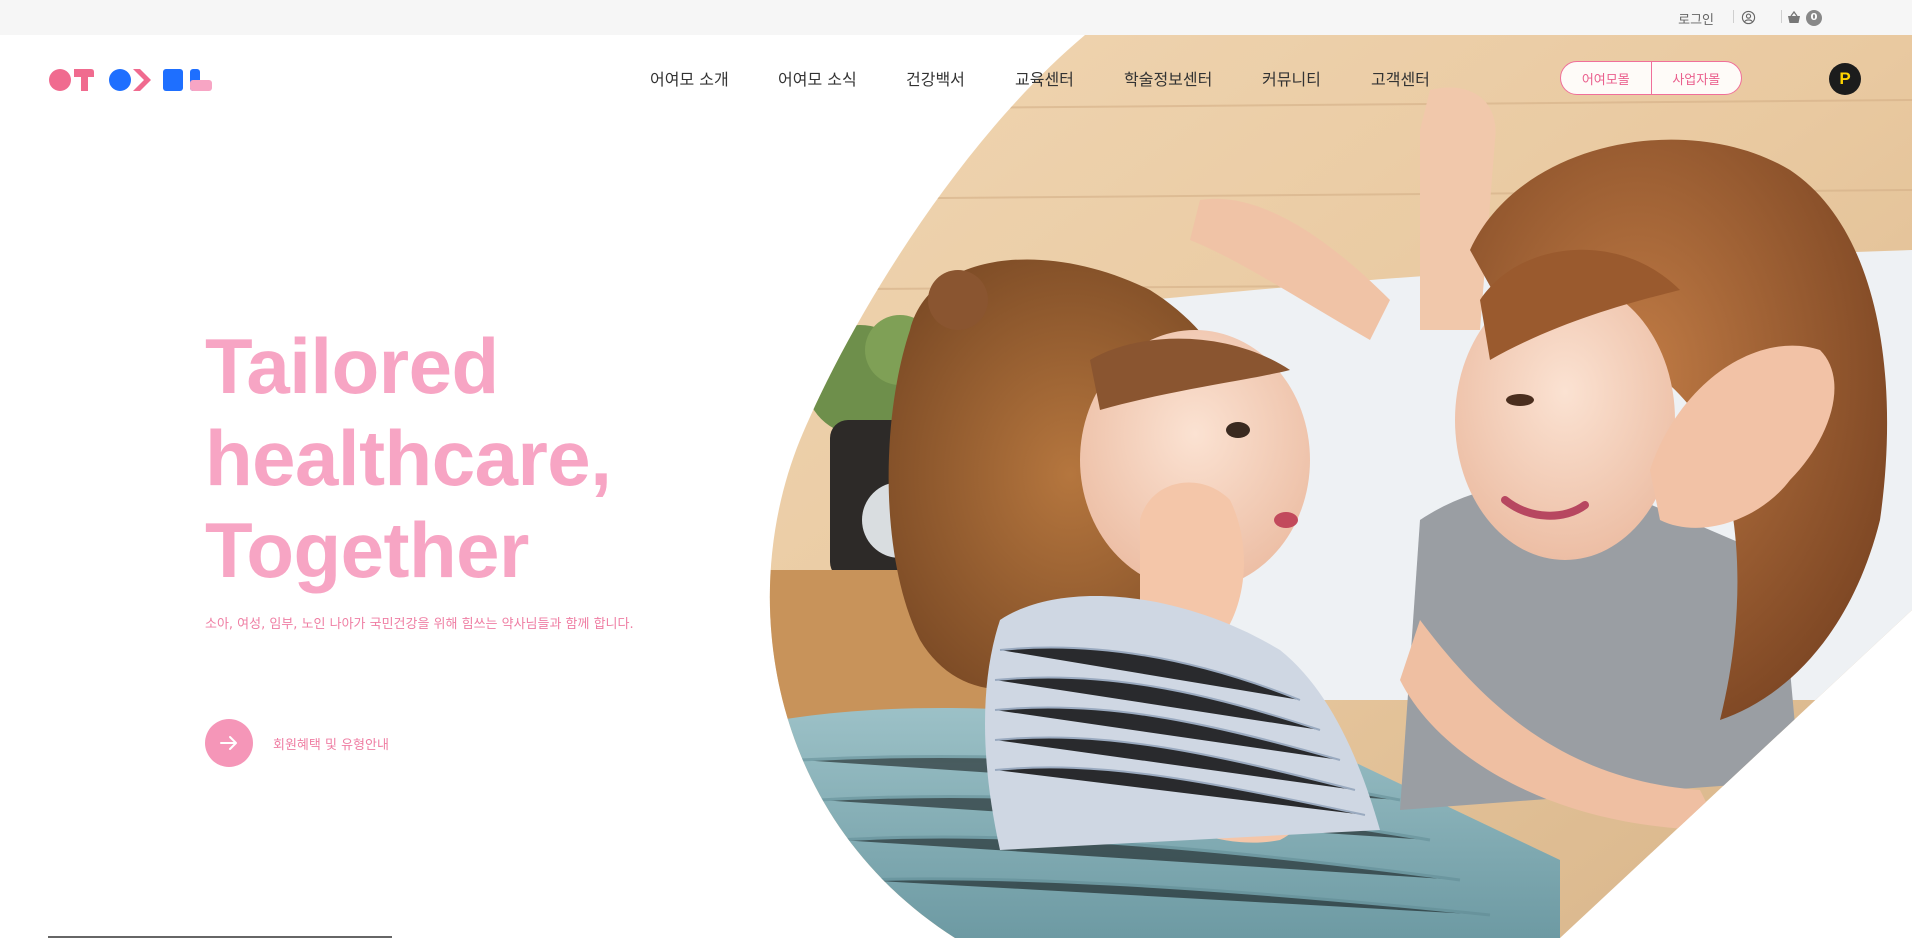 The height and width of the screenshot is (938, 1912). Describe the element at coordinates (1606, 78) in the screenshot. I see `eoyeomo-mall-button: 어여모몰` at that location.